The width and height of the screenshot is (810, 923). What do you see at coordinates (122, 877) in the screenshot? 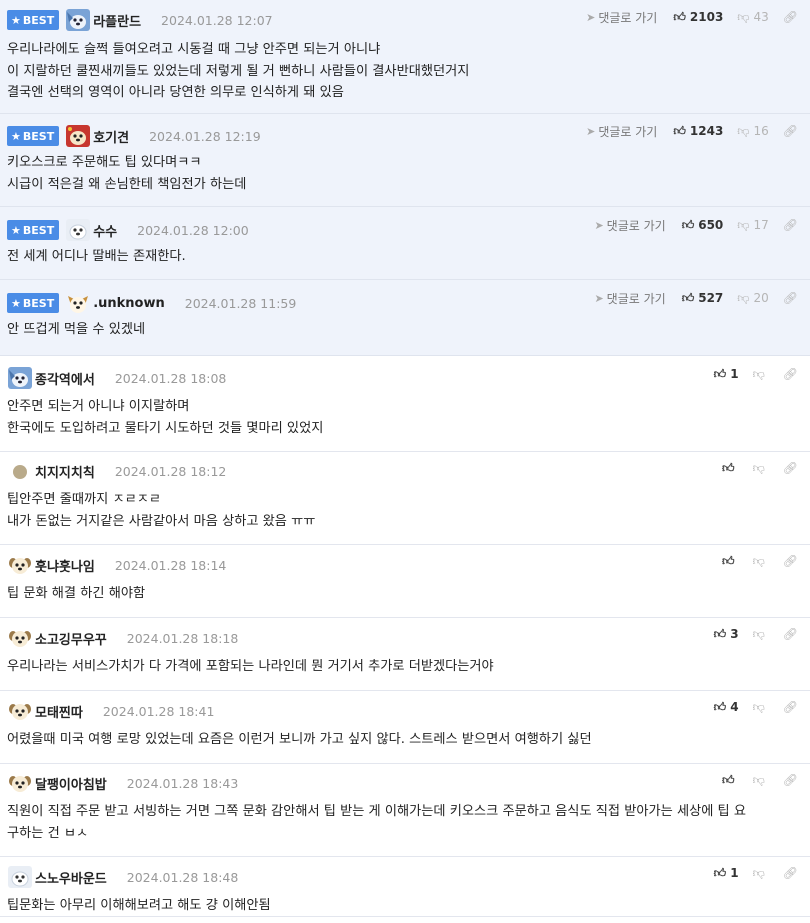
I see `comment-header: 스노우바운드 2024.01.28 18:48` at bounding box center [122, 877].